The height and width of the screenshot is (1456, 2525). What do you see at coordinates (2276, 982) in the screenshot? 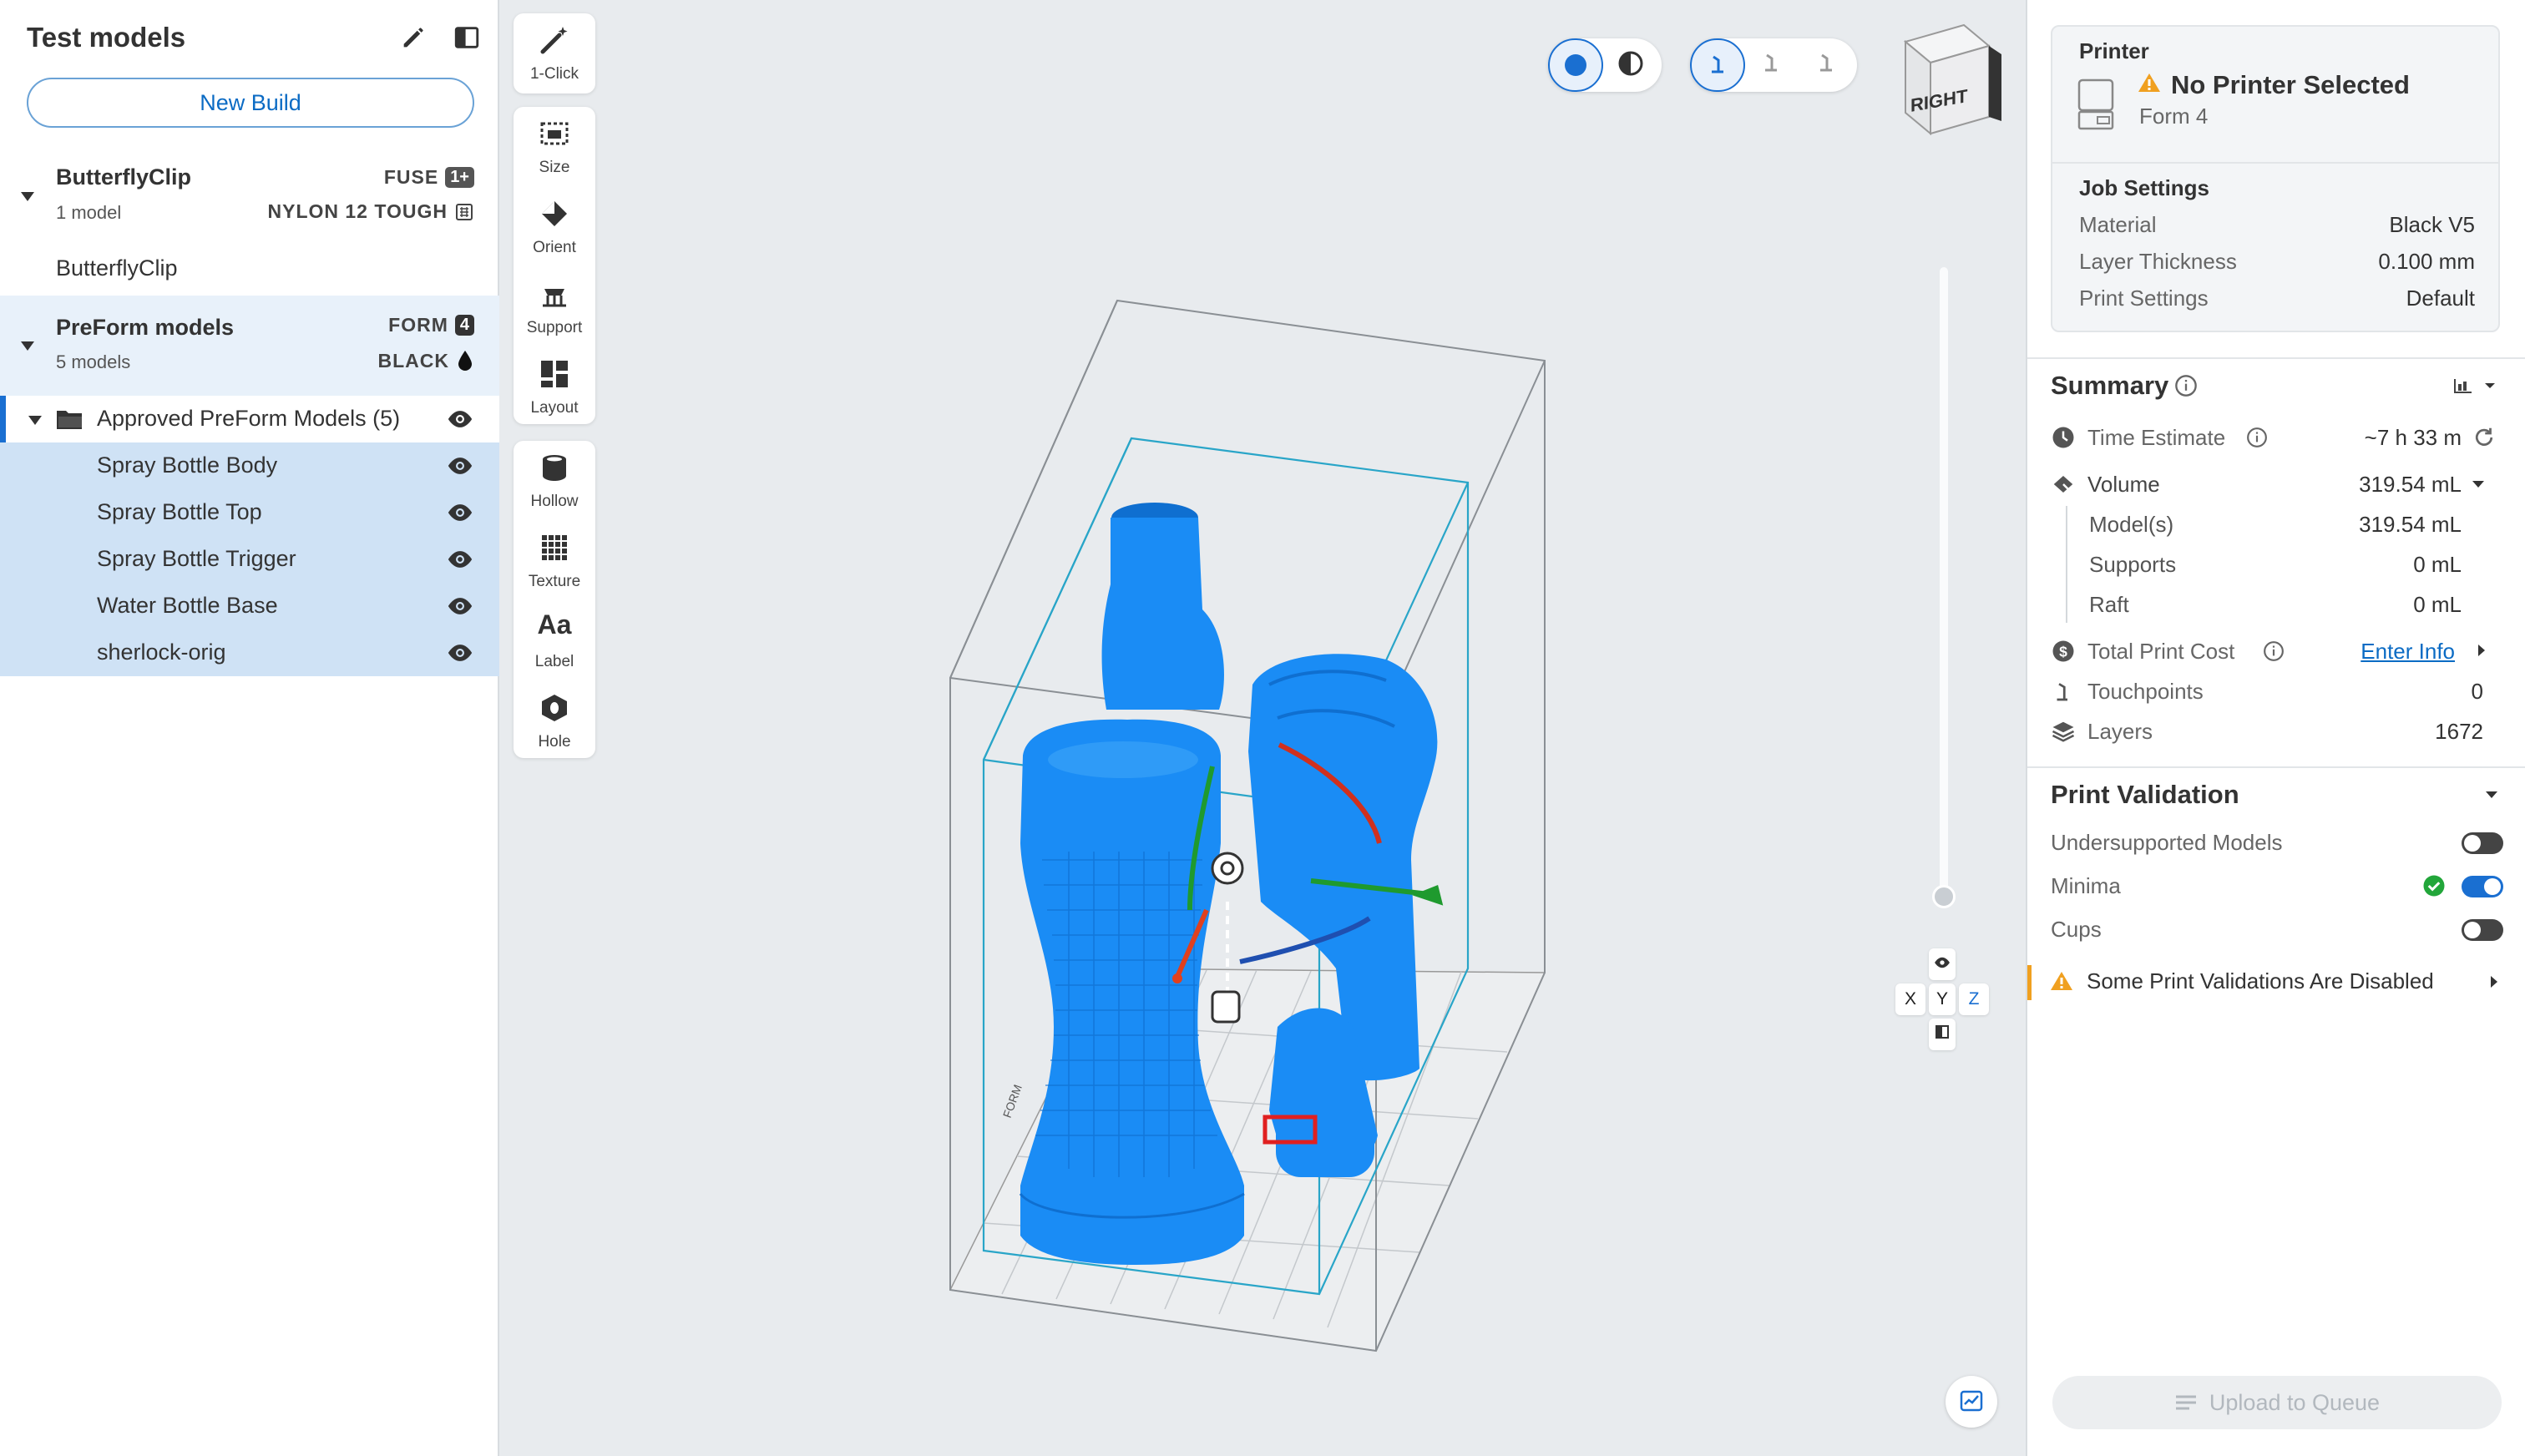
I see `validation-warning-row: Some Print Validations Are Disabled` at bounding box center [2276, 982].